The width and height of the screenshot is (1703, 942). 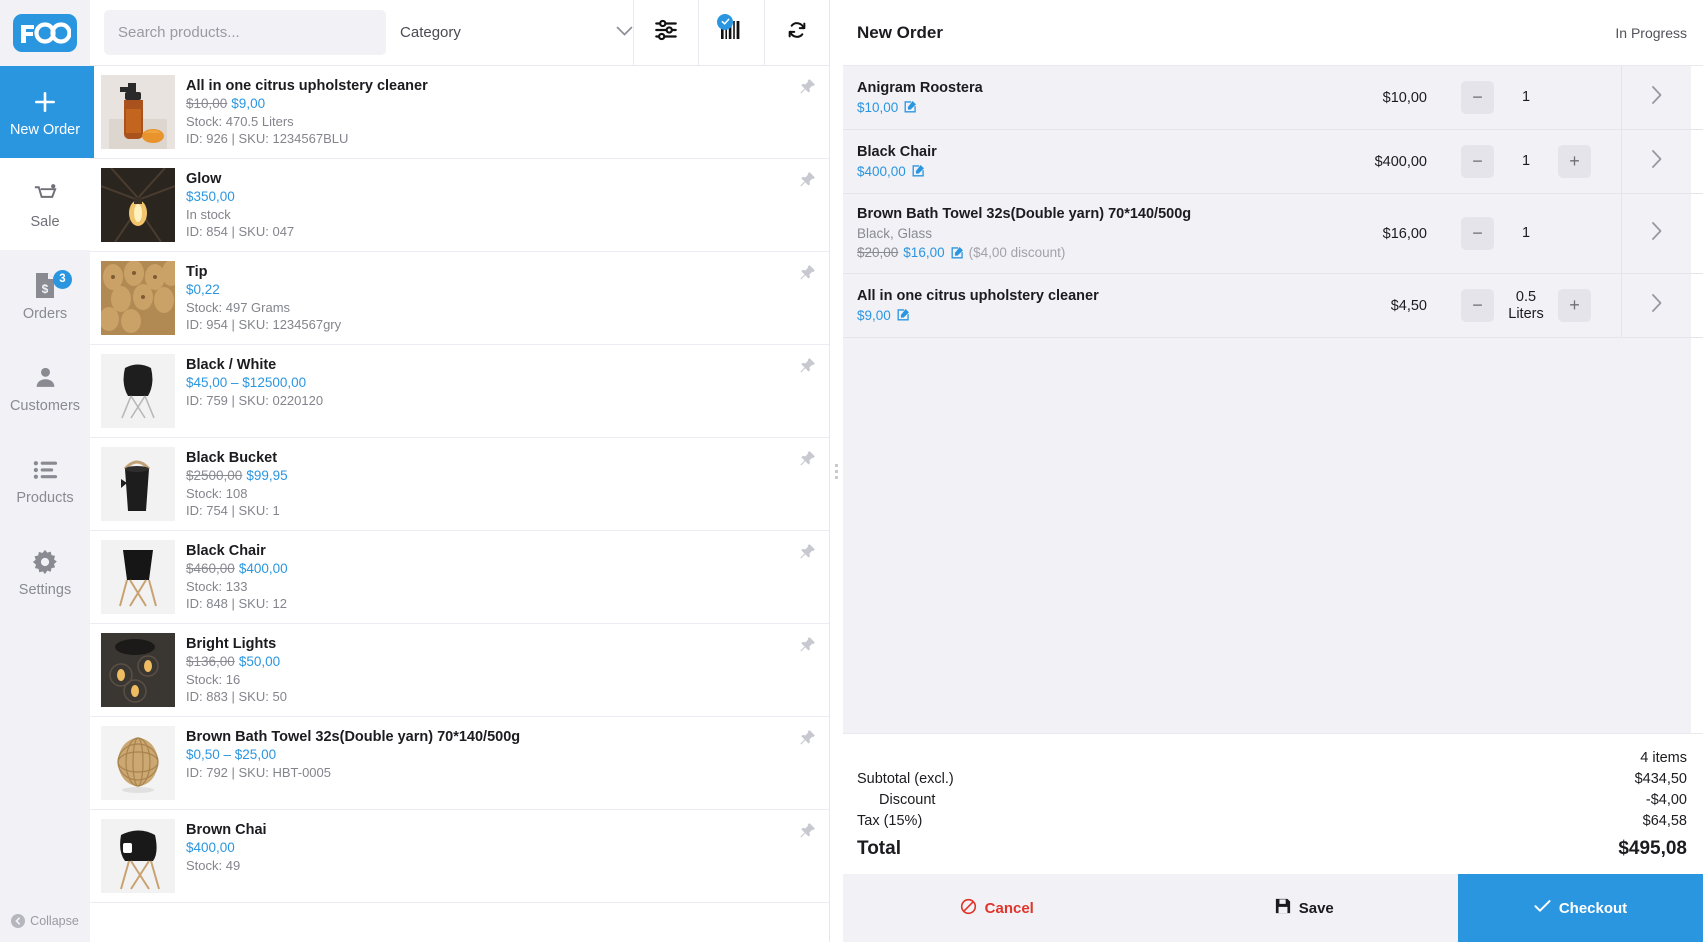 I want to click on product-id-sku: ID: 754 | SKU: 1, so click(x=233, y=510).